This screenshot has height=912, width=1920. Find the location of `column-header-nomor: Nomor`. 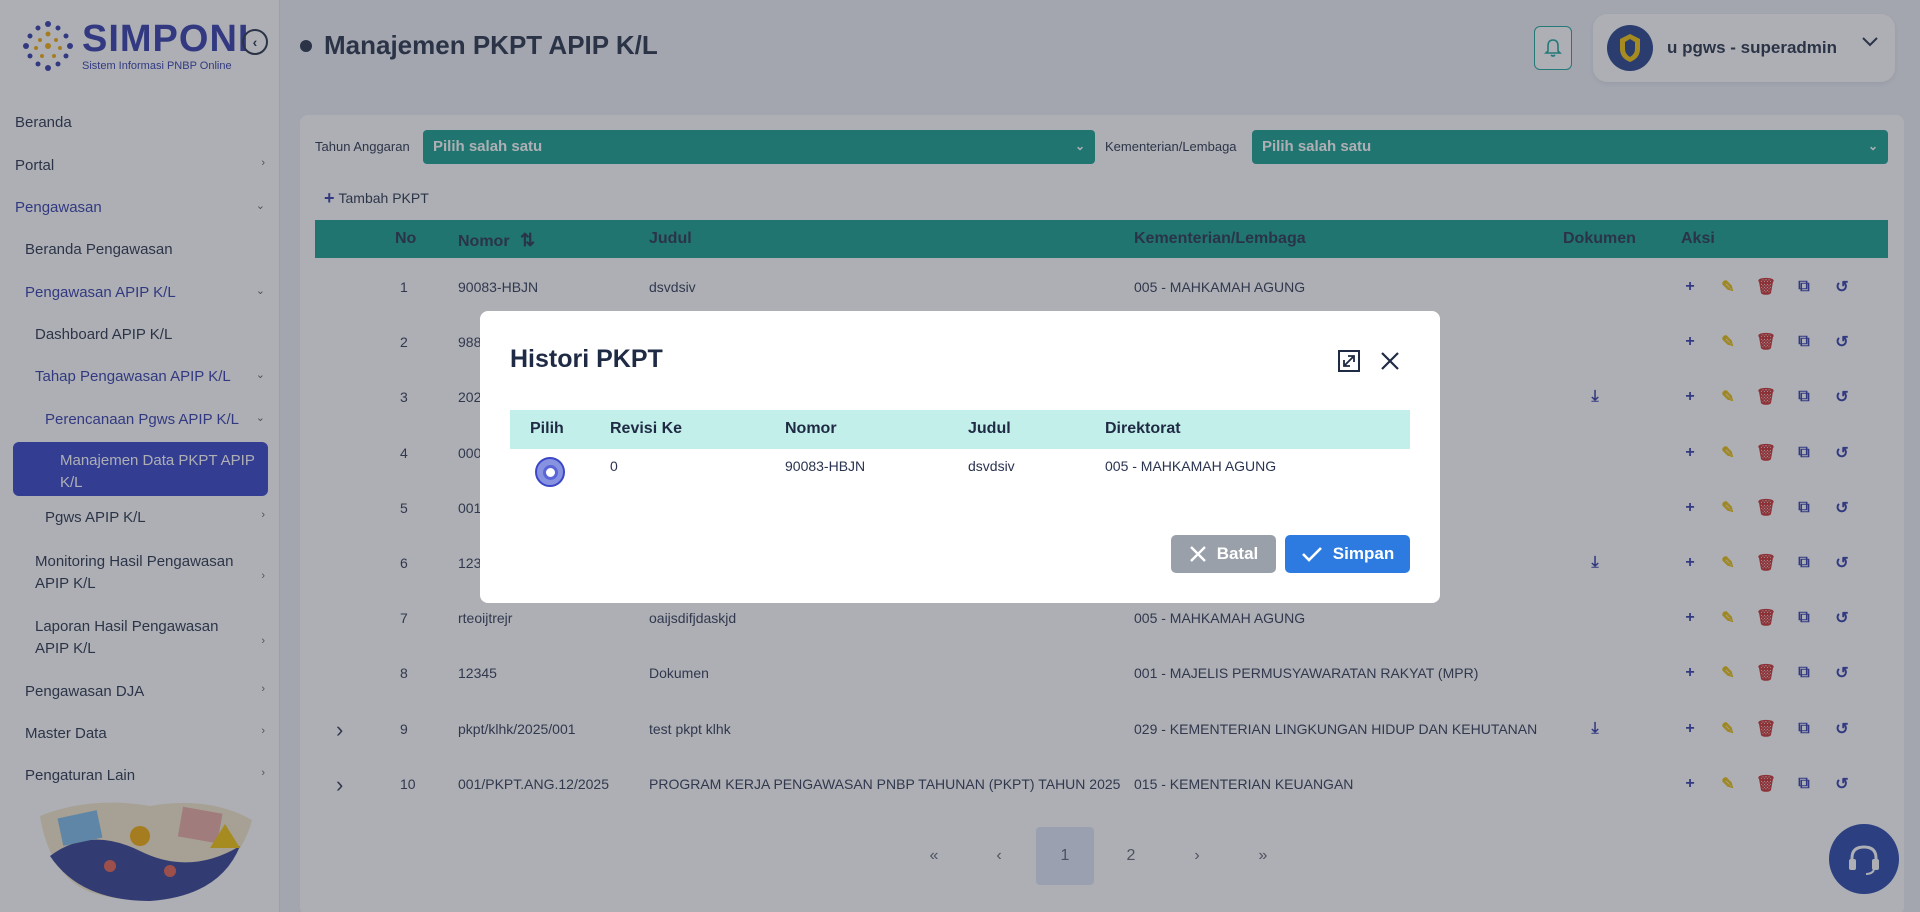

column-header-nomor: Nomor is located at coordinates (811, 428).